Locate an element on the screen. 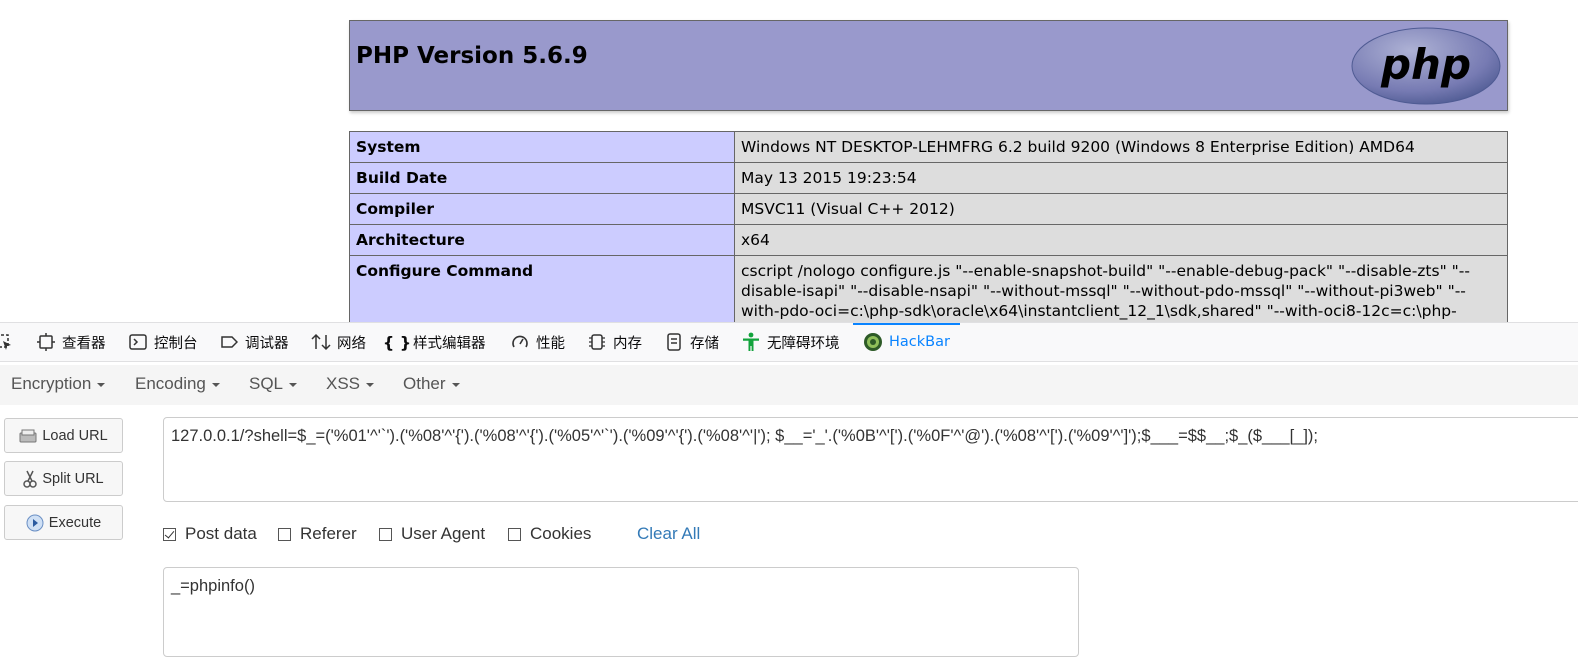  hackbar-menu: Encryption Encoding SQL XSS Other is located at coordinates (789, 385).